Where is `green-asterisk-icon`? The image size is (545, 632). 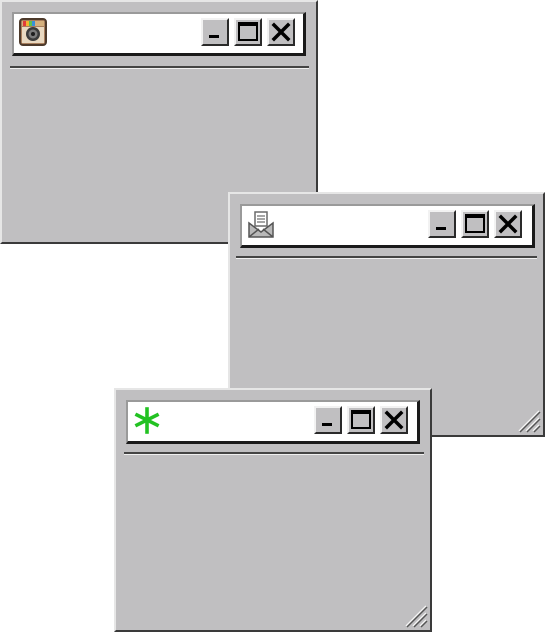
green-asterisk-icon is located at coordinates (147, 420).